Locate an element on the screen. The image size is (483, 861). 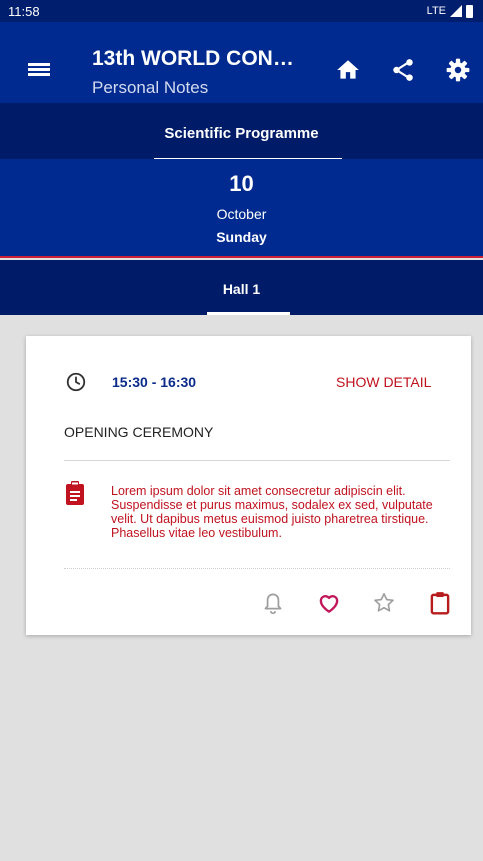
app-subtitle: Personal Notes is located at coordinates (150, 87).